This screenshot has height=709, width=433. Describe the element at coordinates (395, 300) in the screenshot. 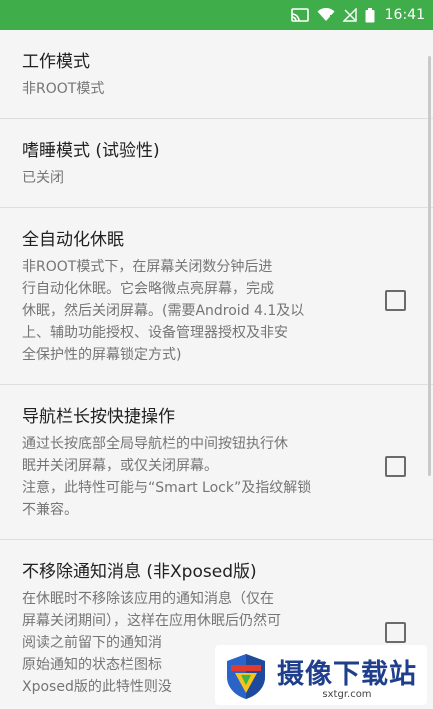

I see `auto-hibernate-checkbox` at that location.